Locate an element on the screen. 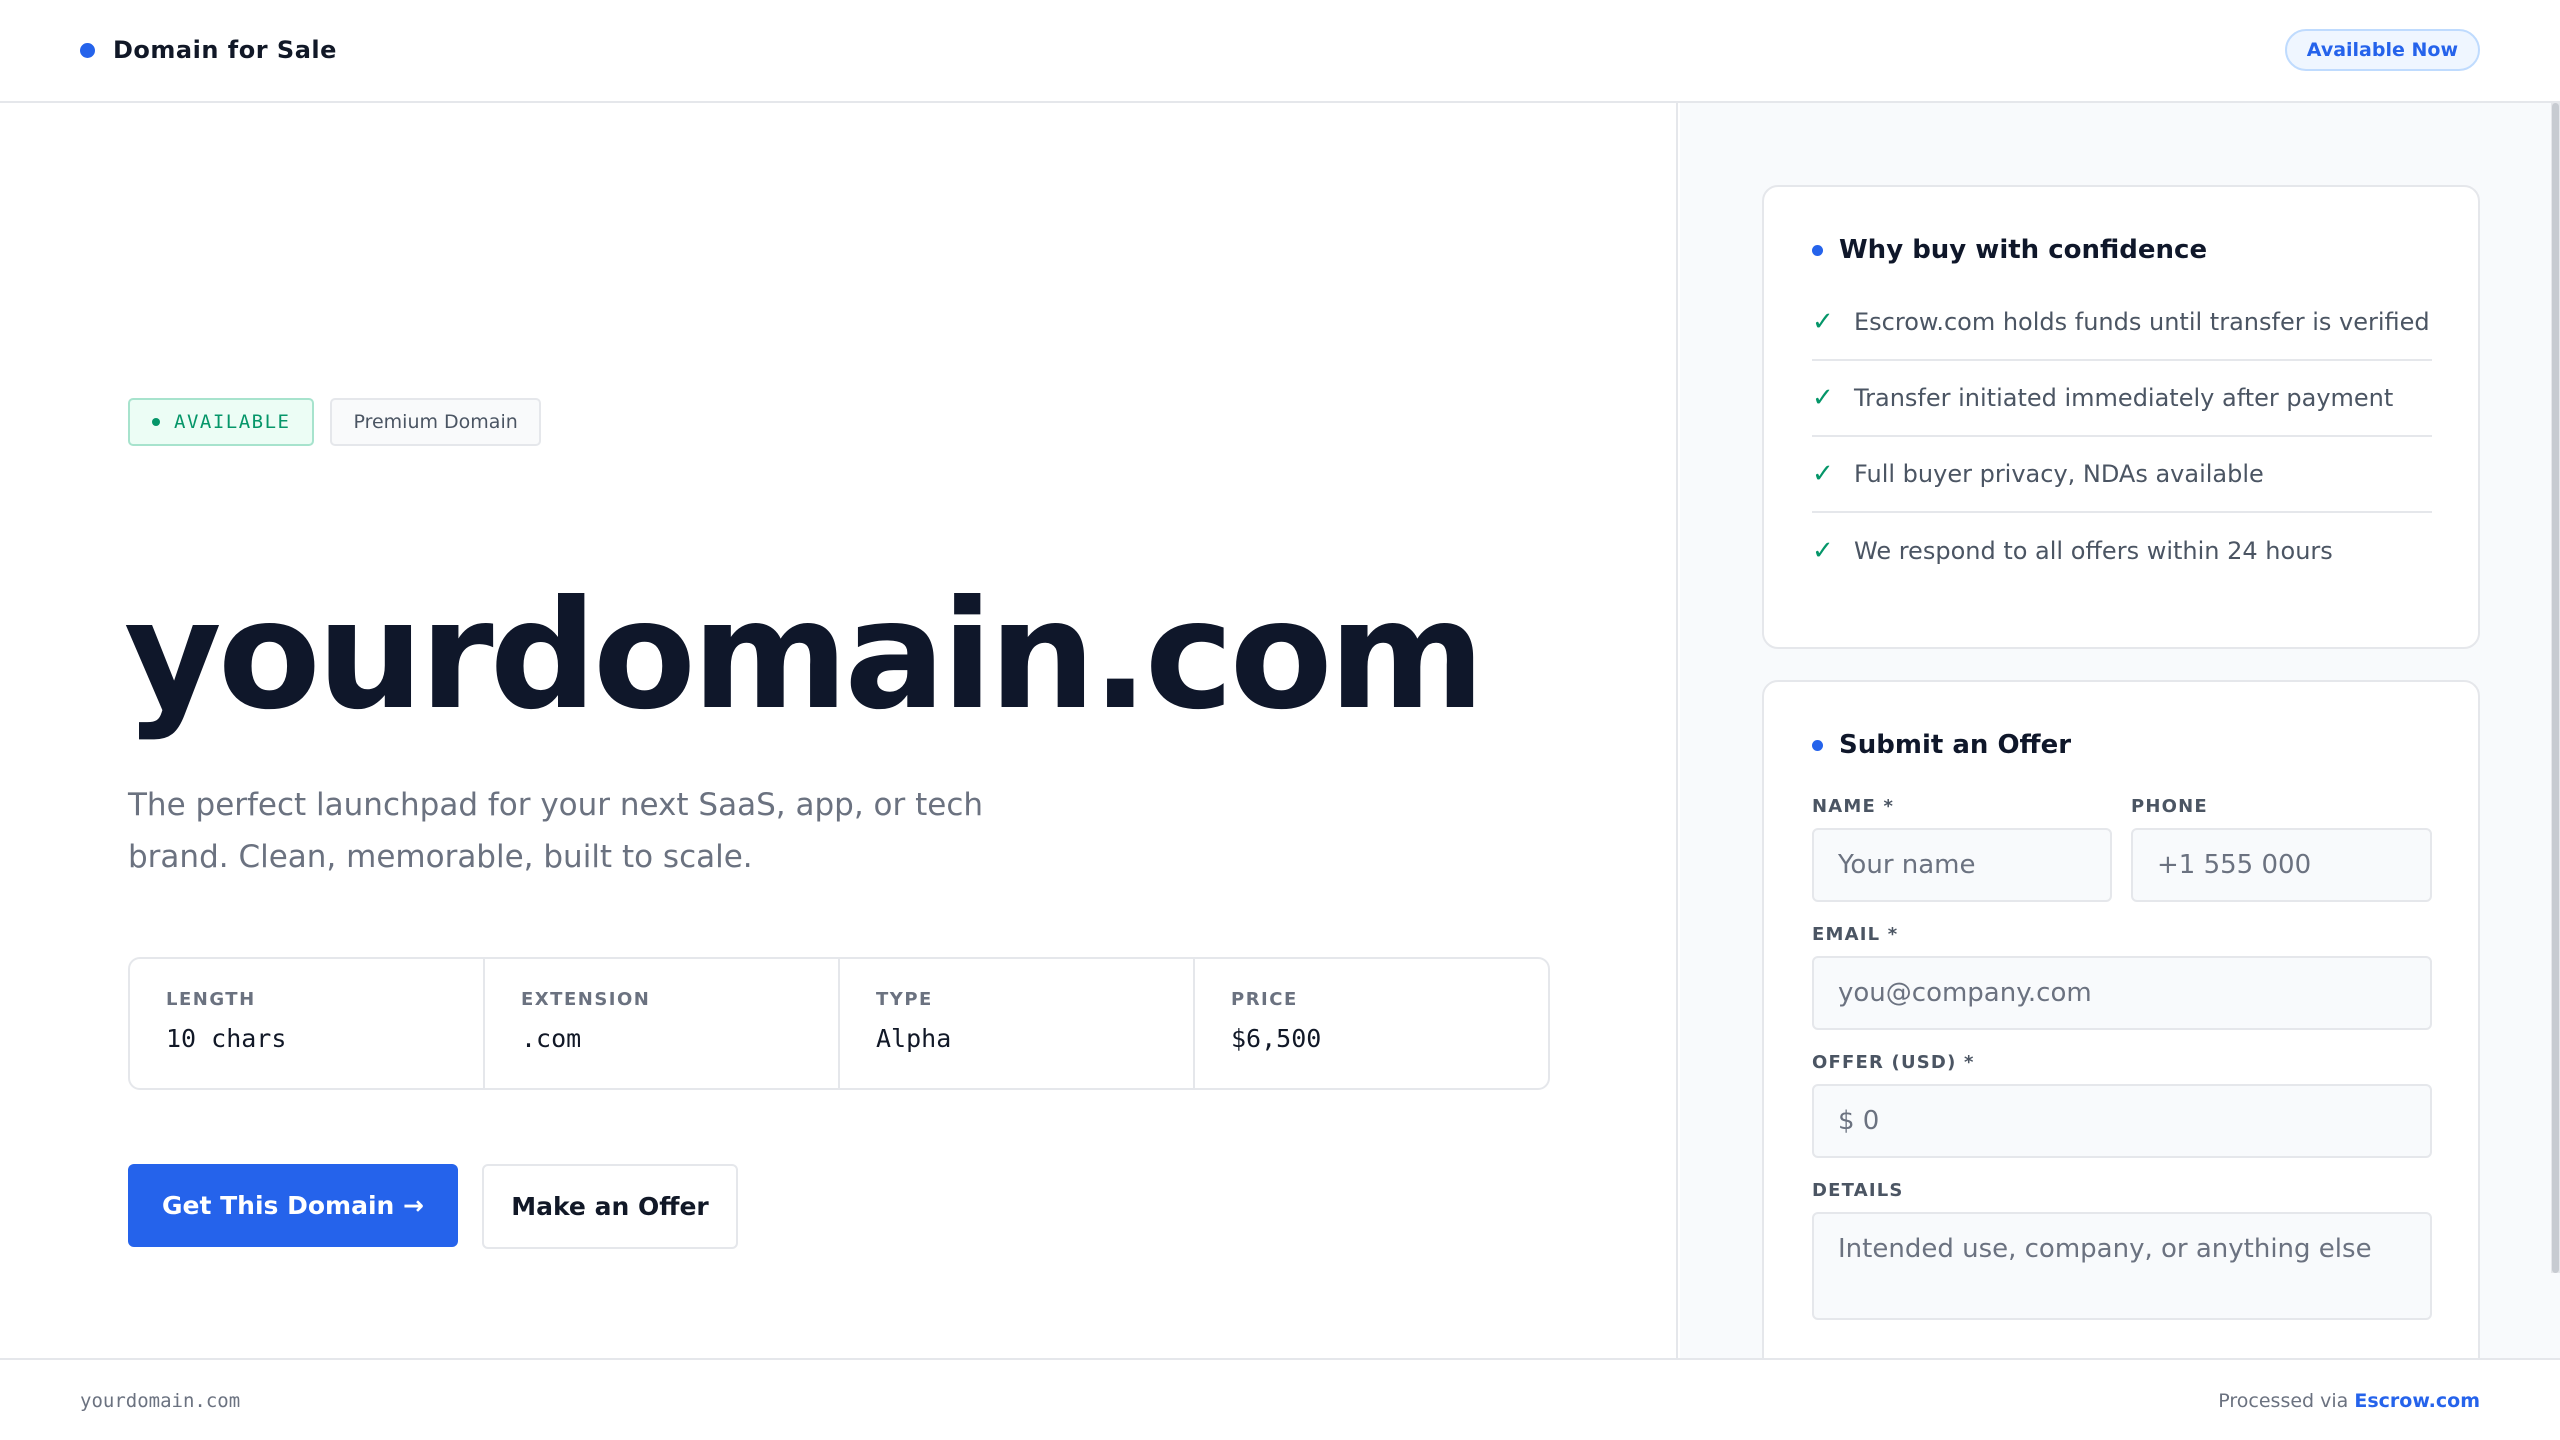  page-footer: yourdomain.com Processed via Escrow.com is located at coordinates (1280, 1399).